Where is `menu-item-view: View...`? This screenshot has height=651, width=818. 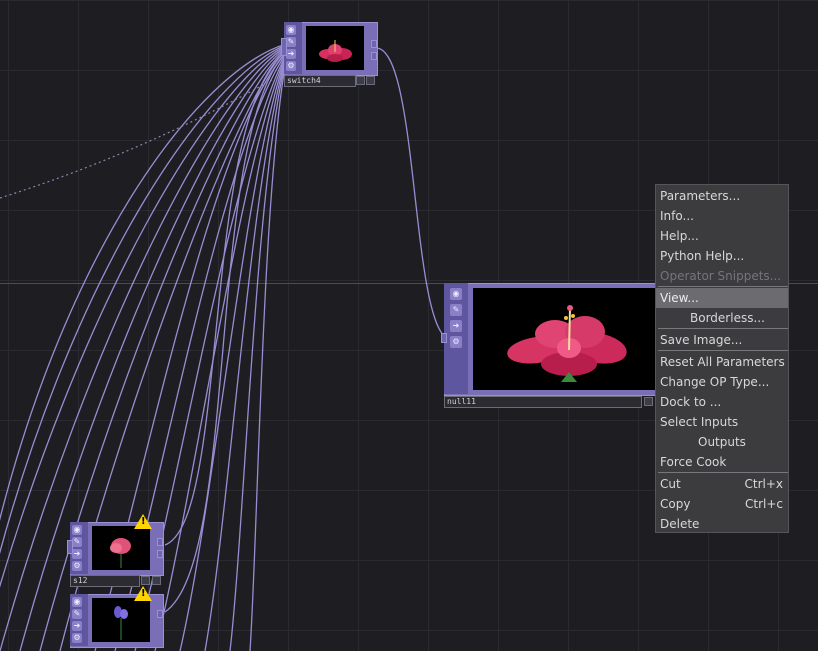
menu-item-view: View... is located at coordinates (722, 298).